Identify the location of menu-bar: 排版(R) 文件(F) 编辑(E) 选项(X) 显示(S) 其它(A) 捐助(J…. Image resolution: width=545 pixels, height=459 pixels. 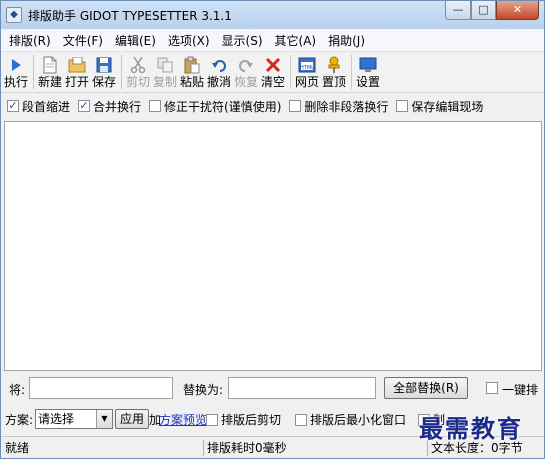
(272, 41).